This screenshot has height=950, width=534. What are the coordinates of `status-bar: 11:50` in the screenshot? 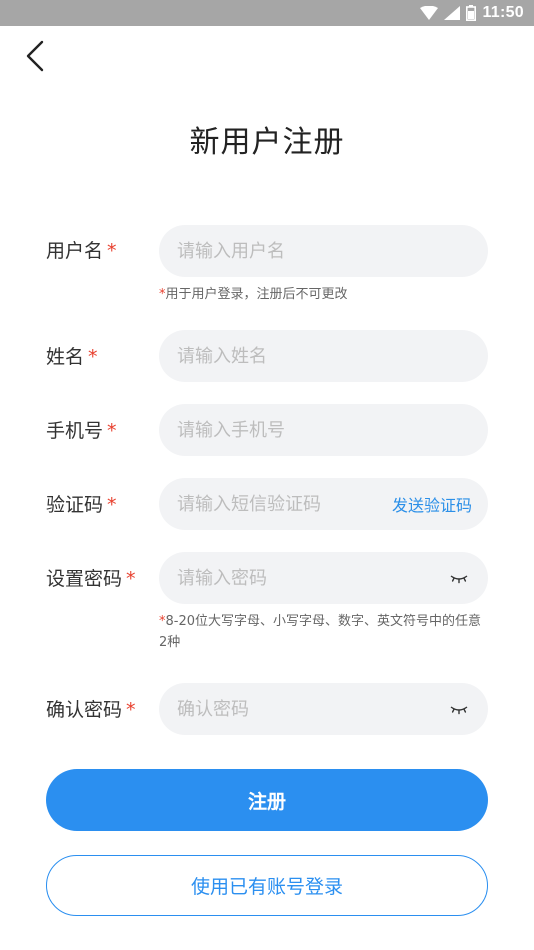 It's located at (267, 13).